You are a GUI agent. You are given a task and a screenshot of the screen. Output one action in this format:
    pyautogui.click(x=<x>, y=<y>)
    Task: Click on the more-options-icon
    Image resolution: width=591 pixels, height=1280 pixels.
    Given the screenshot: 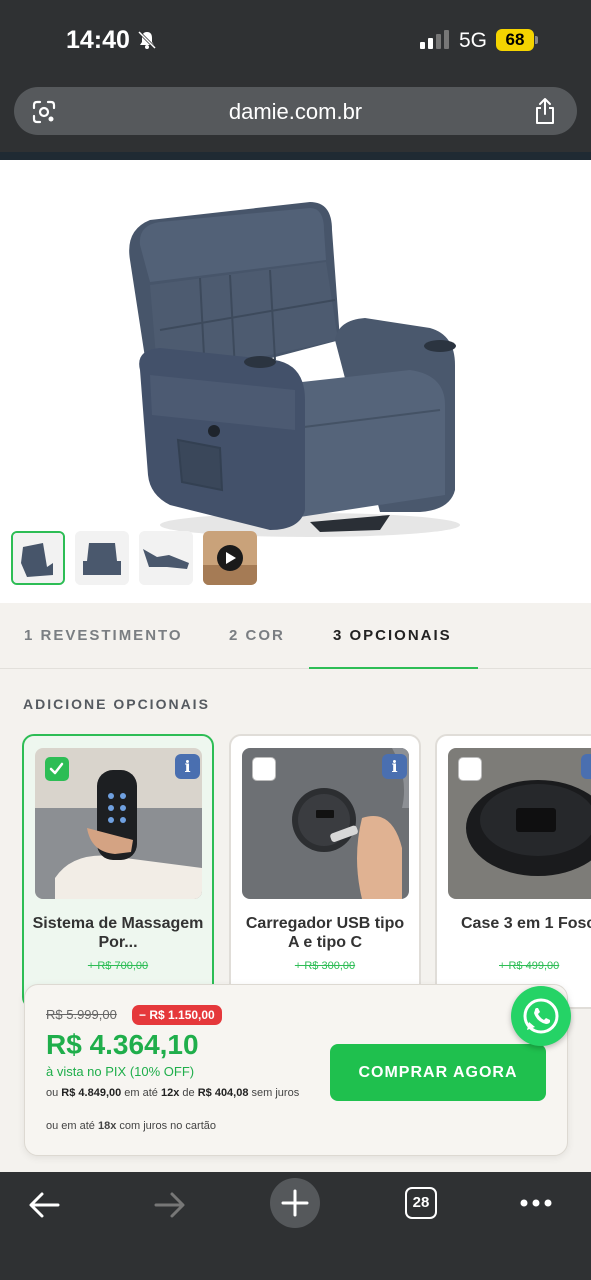 What is the action you would take?
    pyautogui.click(x=536, y=1203)
    